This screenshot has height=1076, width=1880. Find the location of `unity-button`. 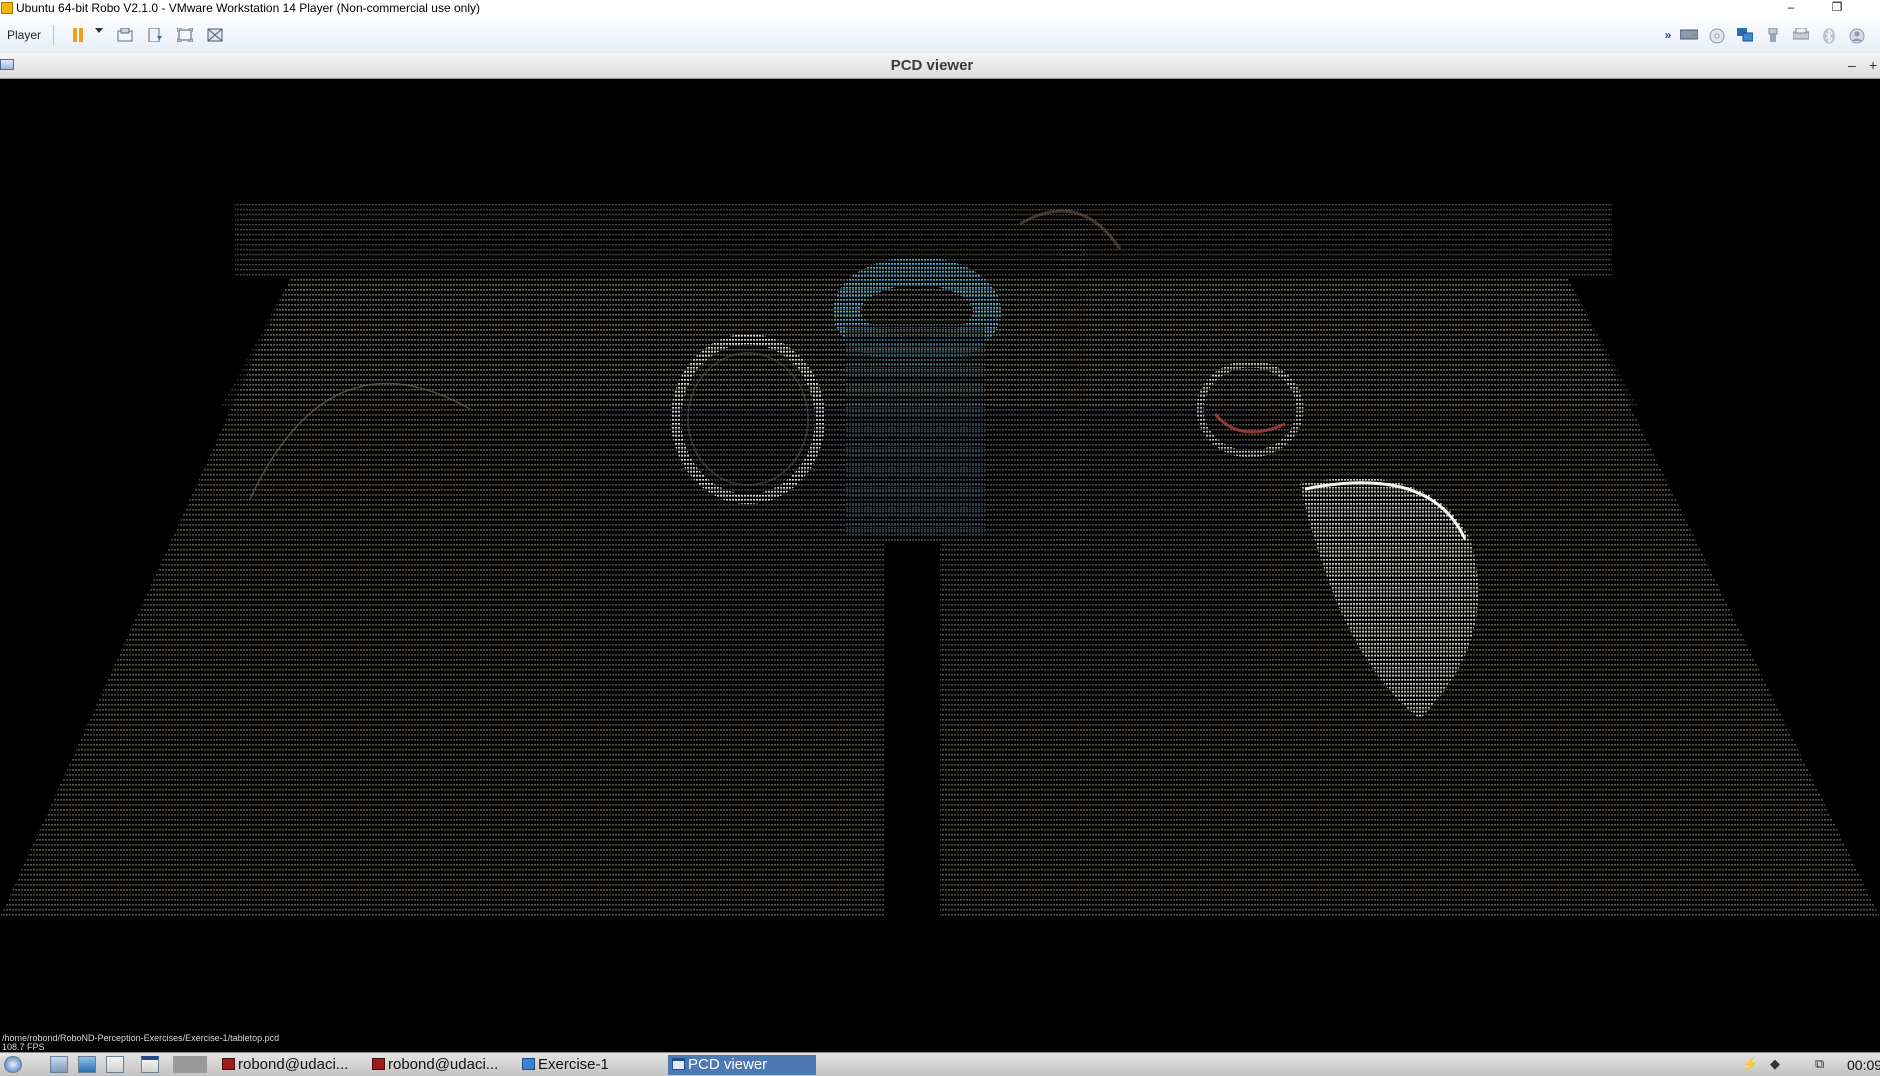

unity-button is located at coordinates (215, 35).